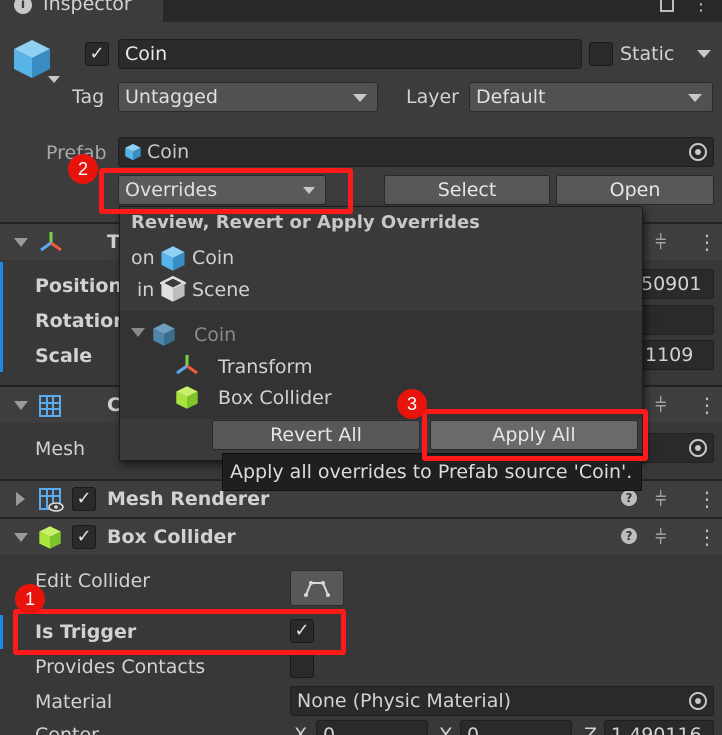 Image resolution: width=722 pixels, height=735 pixels. What do you see at coordinates (84, 499) in the screenshot?
I see `mesh-renderer-enabled-checkbox: ✓` at bounding box center [84, 499].